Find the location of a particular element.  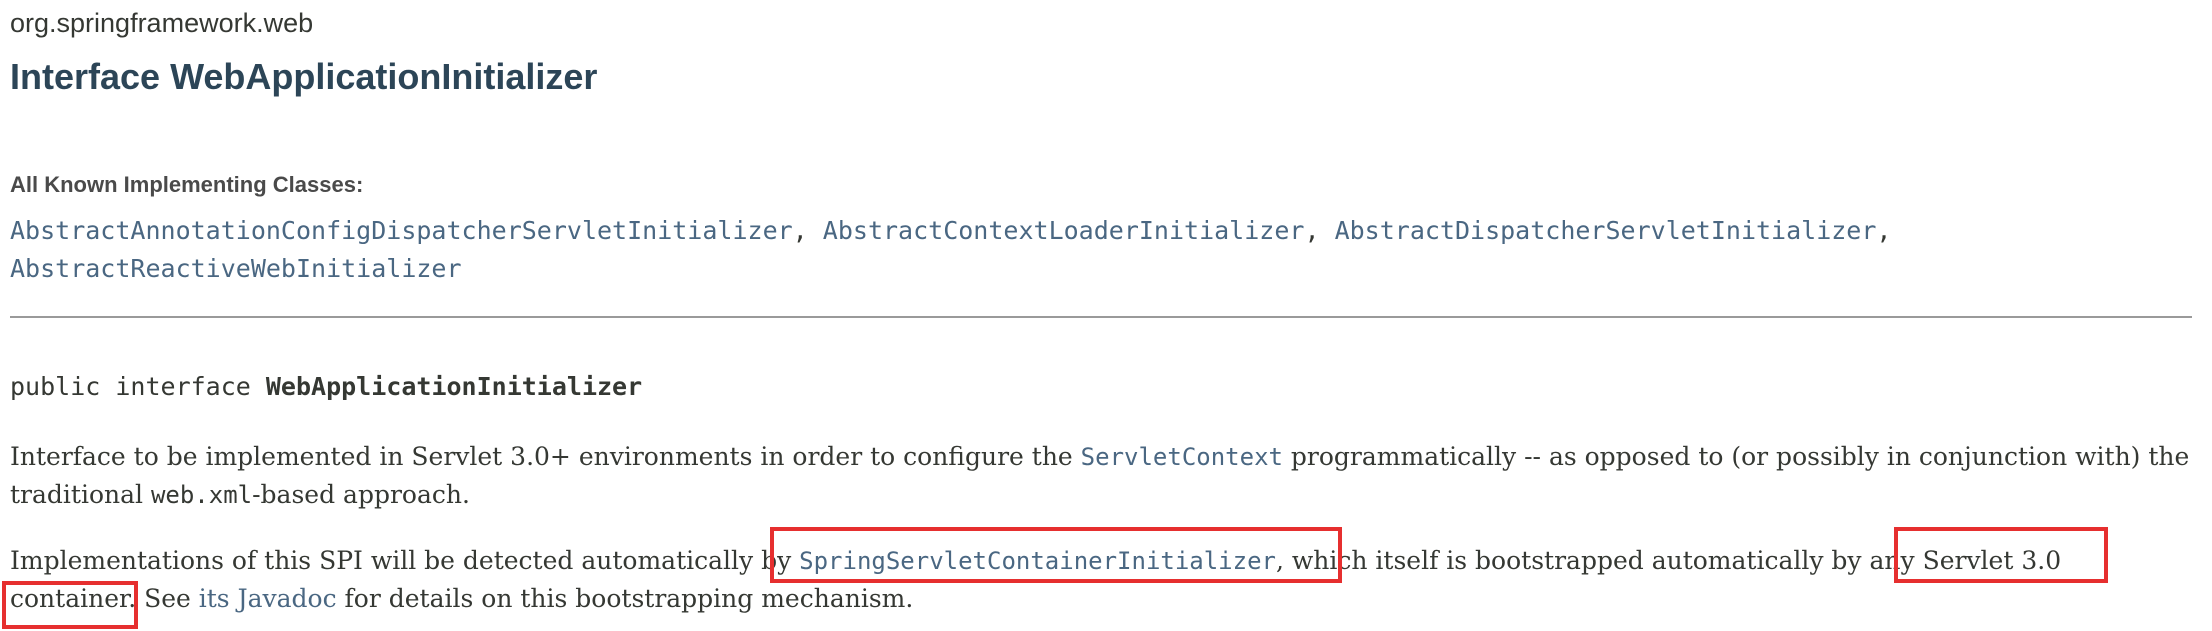

its-javadoc-link: its Javadoc is located at coordinates (268, 598).